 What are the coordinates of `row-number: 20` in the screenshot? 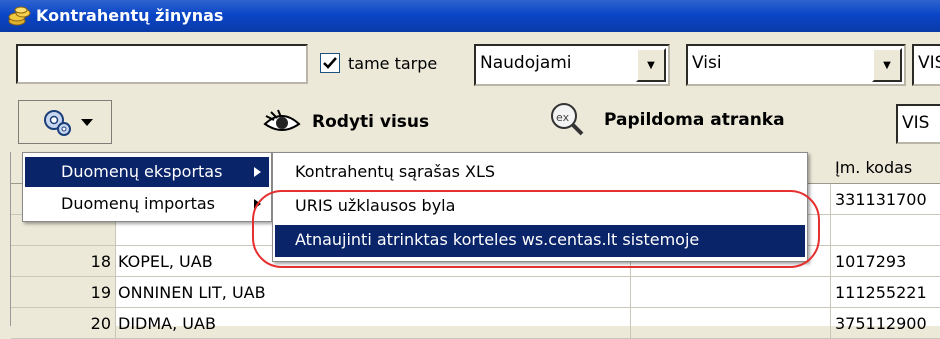 It's located at (63, 323).